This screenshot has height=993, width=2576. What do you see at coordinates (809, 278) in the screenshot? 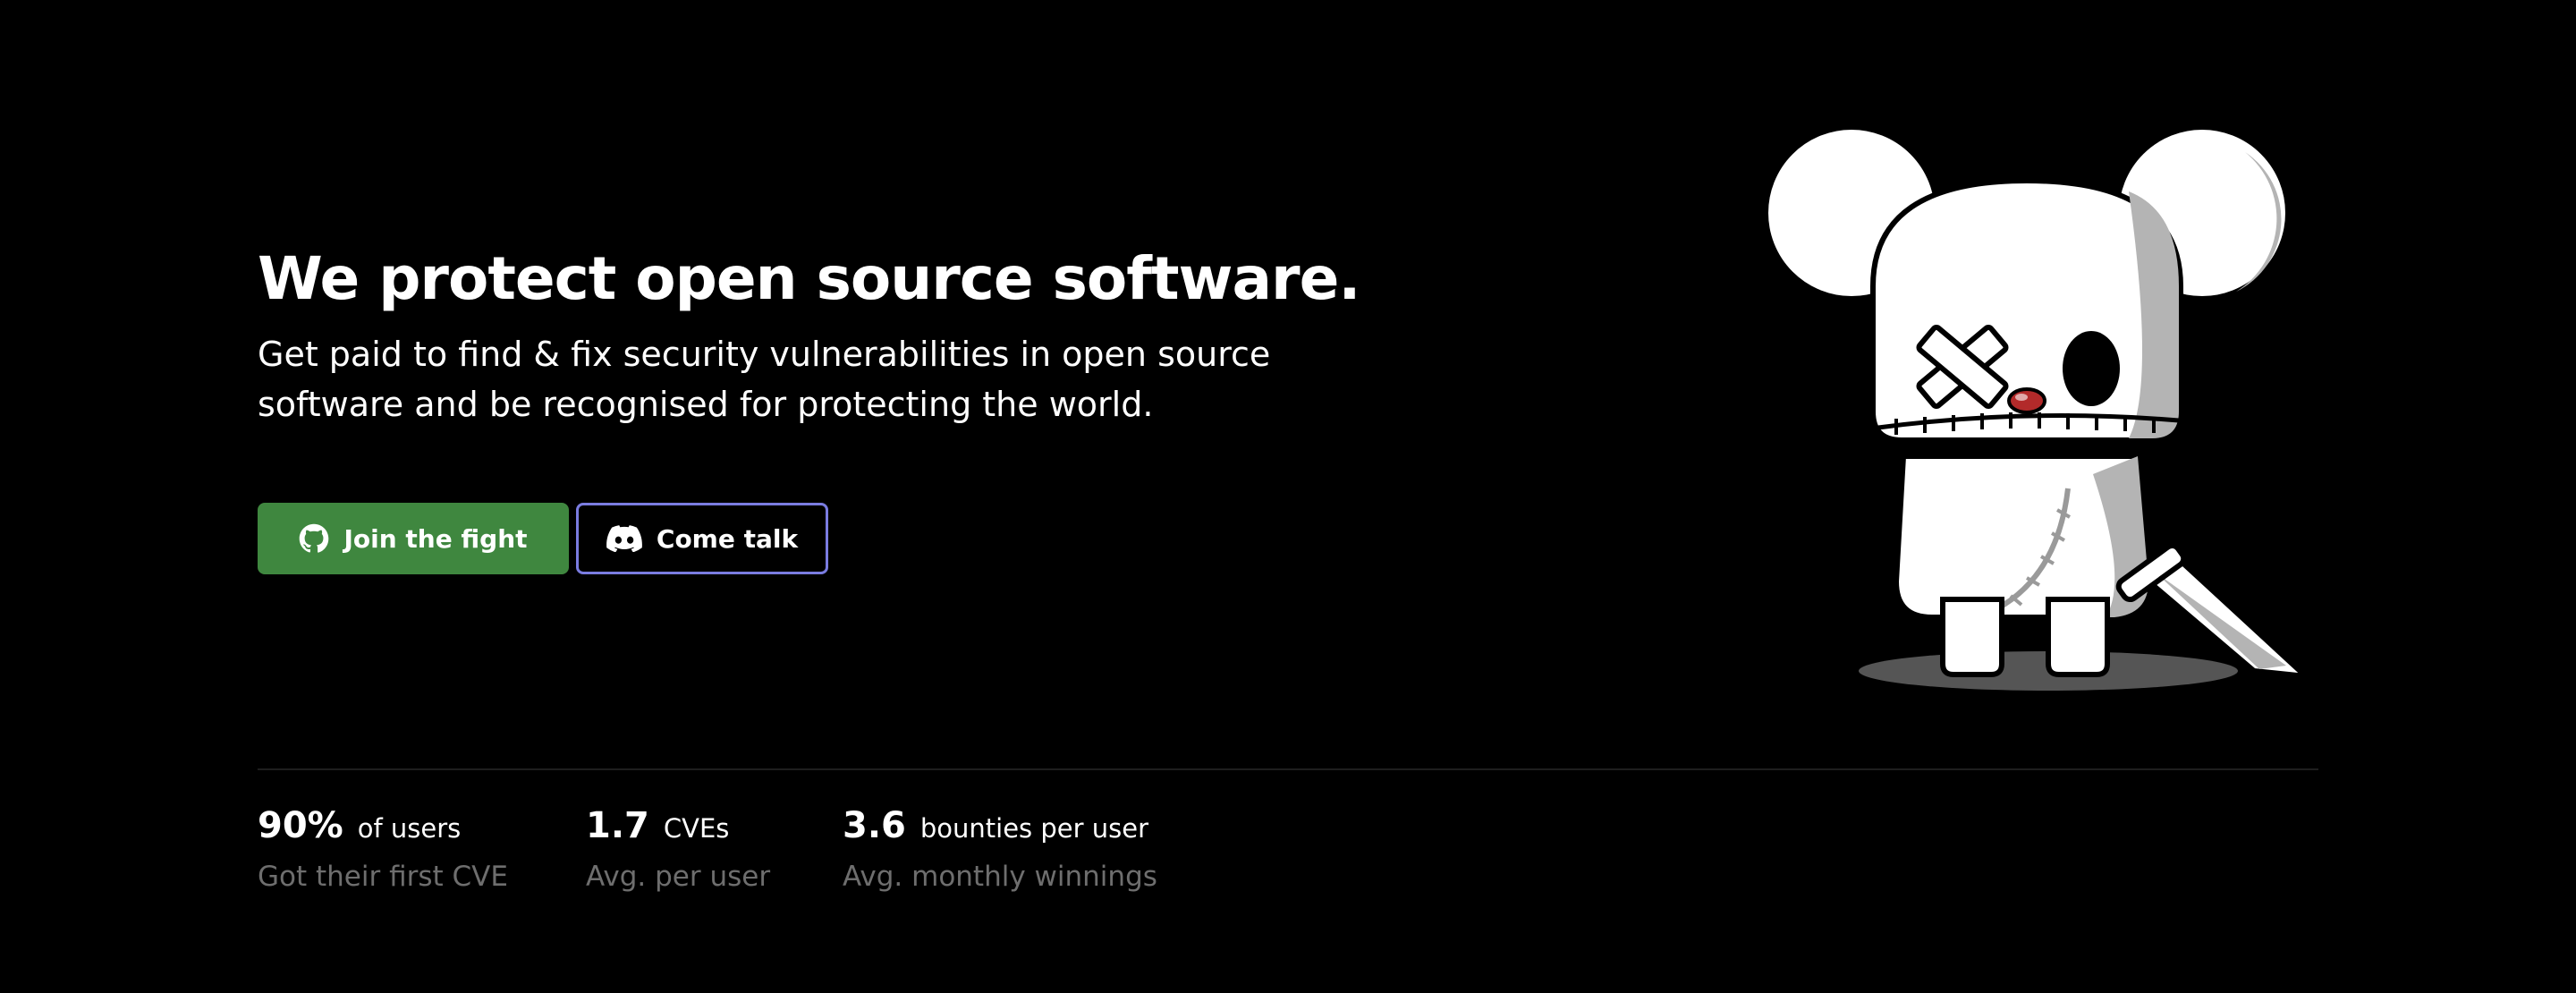
I see `hero-title: We protect open source software.` at bounding box center [809, 278].